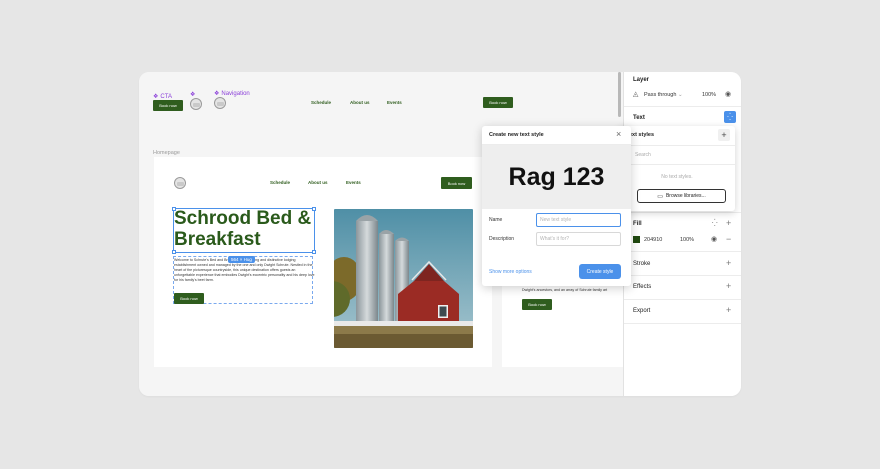 The width and height of the screenshot is (880, 469). Describe the element at coordinates (728, 286) in the screenshot. I see `add-effect-plus-icon: +` at that location.